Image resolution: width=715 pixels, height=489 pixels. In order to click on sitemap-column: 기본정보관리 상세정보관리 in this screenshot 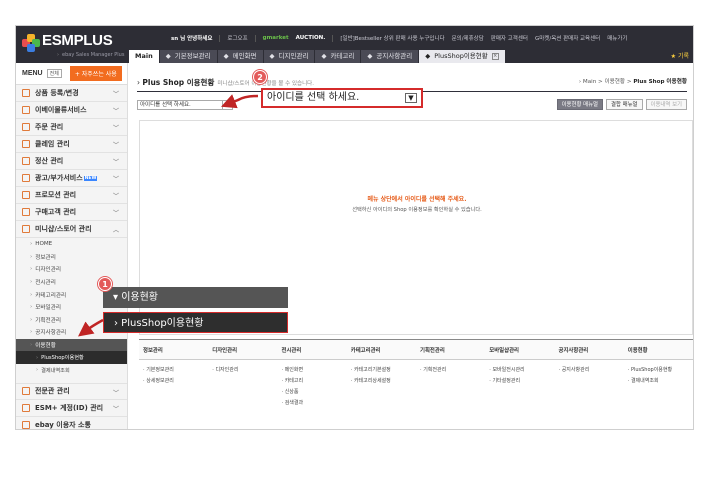, I will do `click(173, 385)`.